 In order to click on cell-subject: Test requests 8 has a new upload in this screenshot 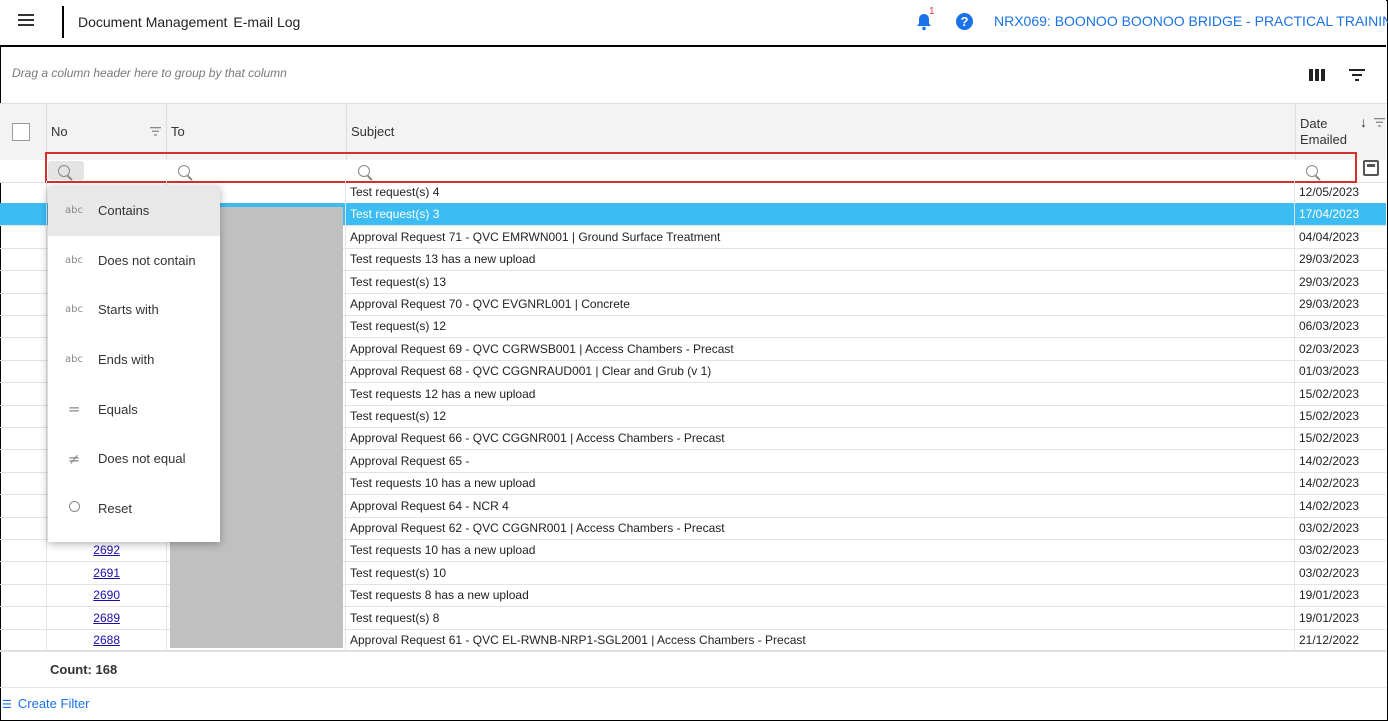, I will do `click(821, 595)`.